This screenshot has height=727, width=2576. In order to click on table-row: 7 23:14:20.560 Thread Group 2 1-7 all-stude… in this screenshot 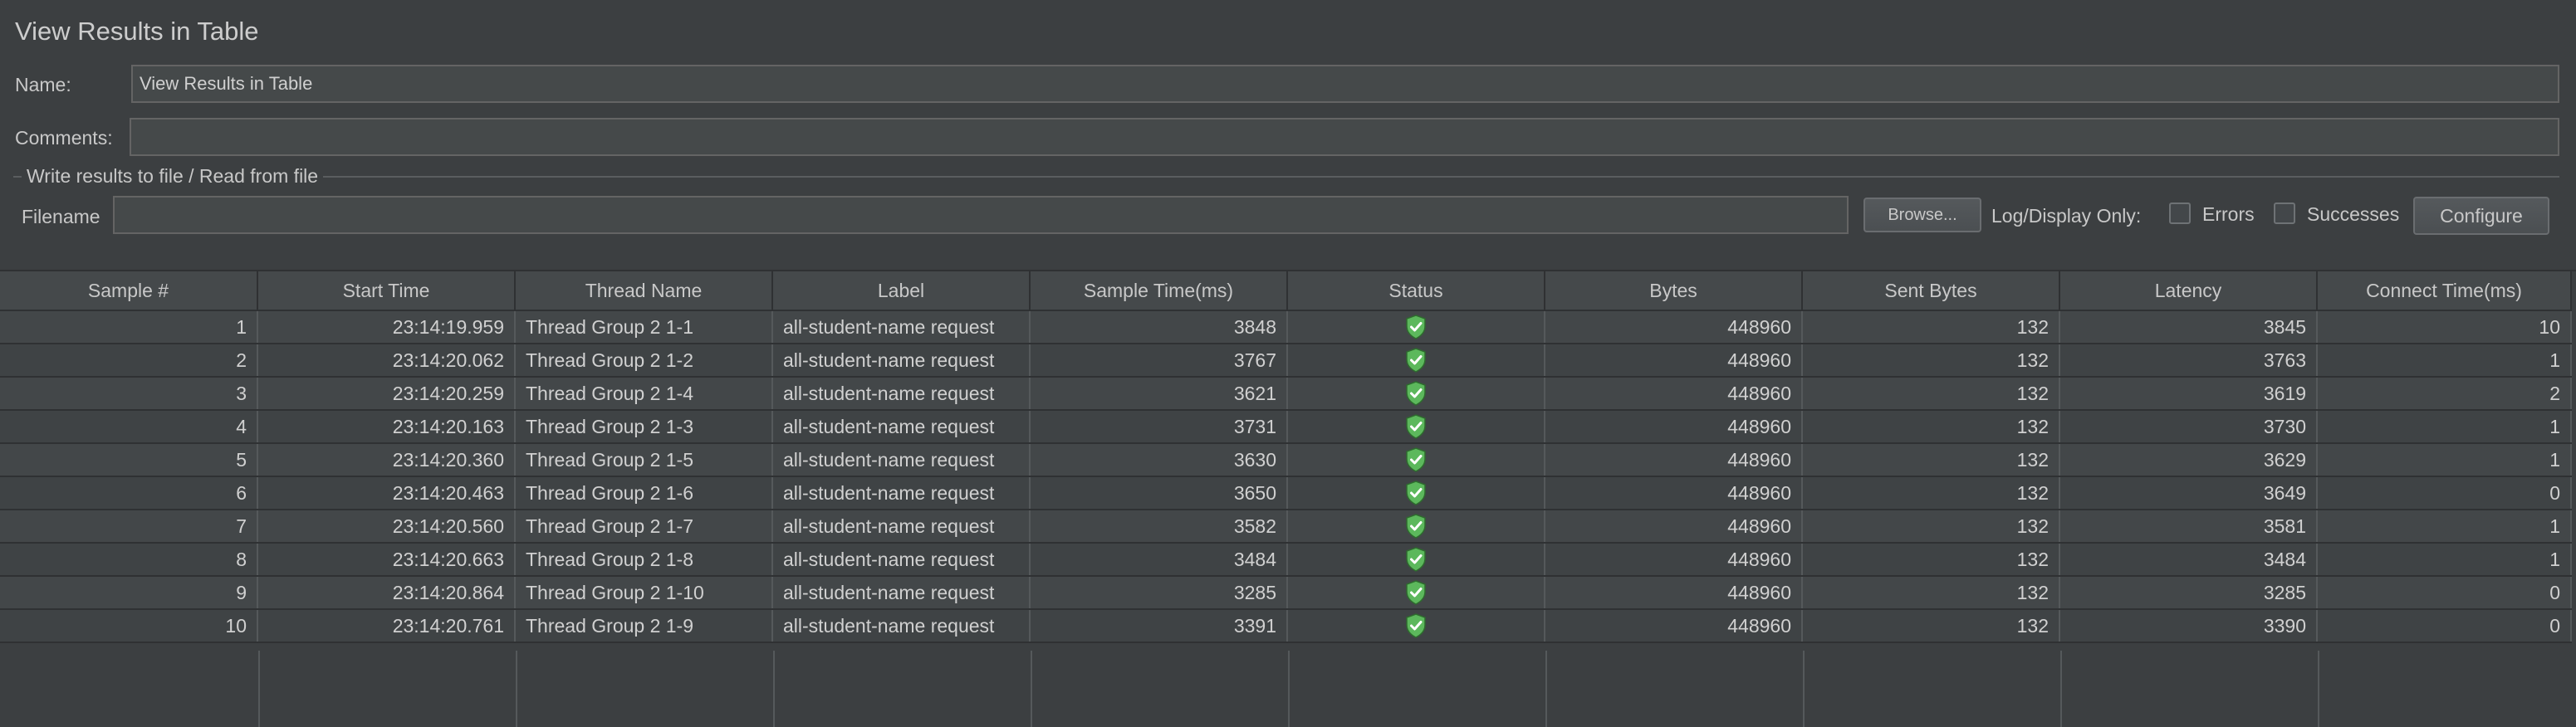, I will do `click(1286, 527)`.